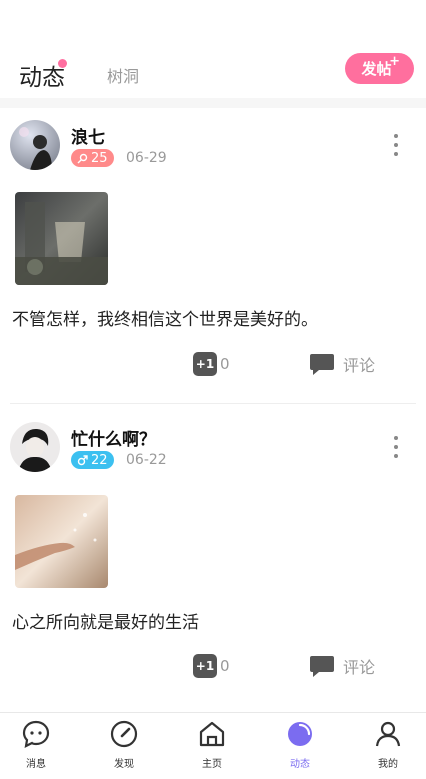 Image resolution: width=426 pixels, height=779 pixels. Describe the element at coordinates (388, 764) in the screenshot. I see `tab-label: 我的` at that location.